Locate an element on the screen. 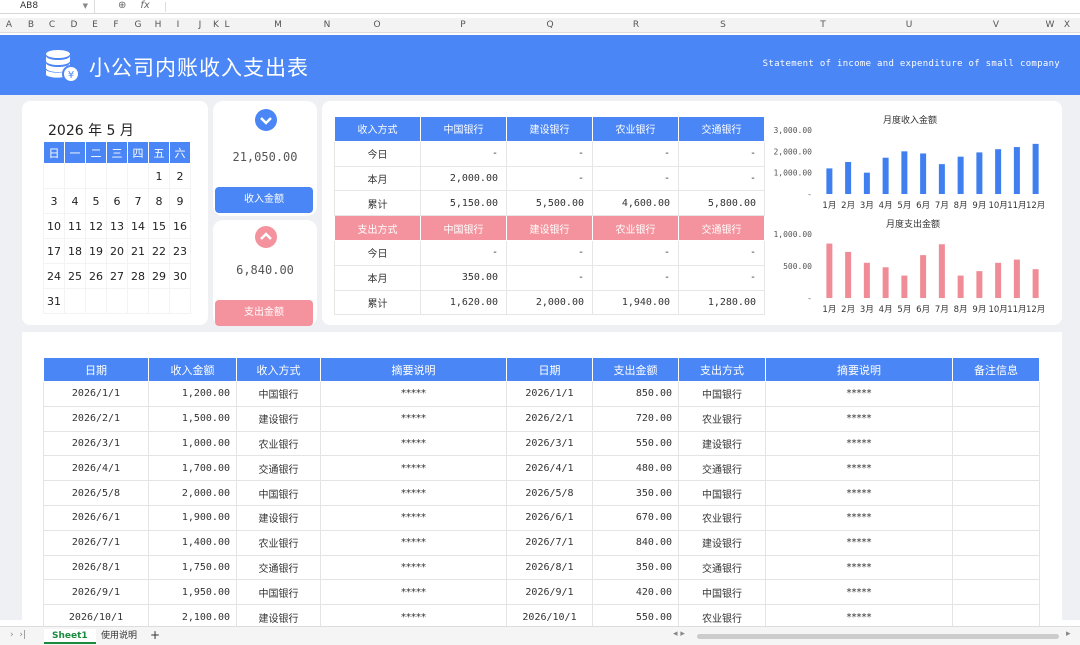  table-cell: 1,200.00 is located at coordinates (192, 394).